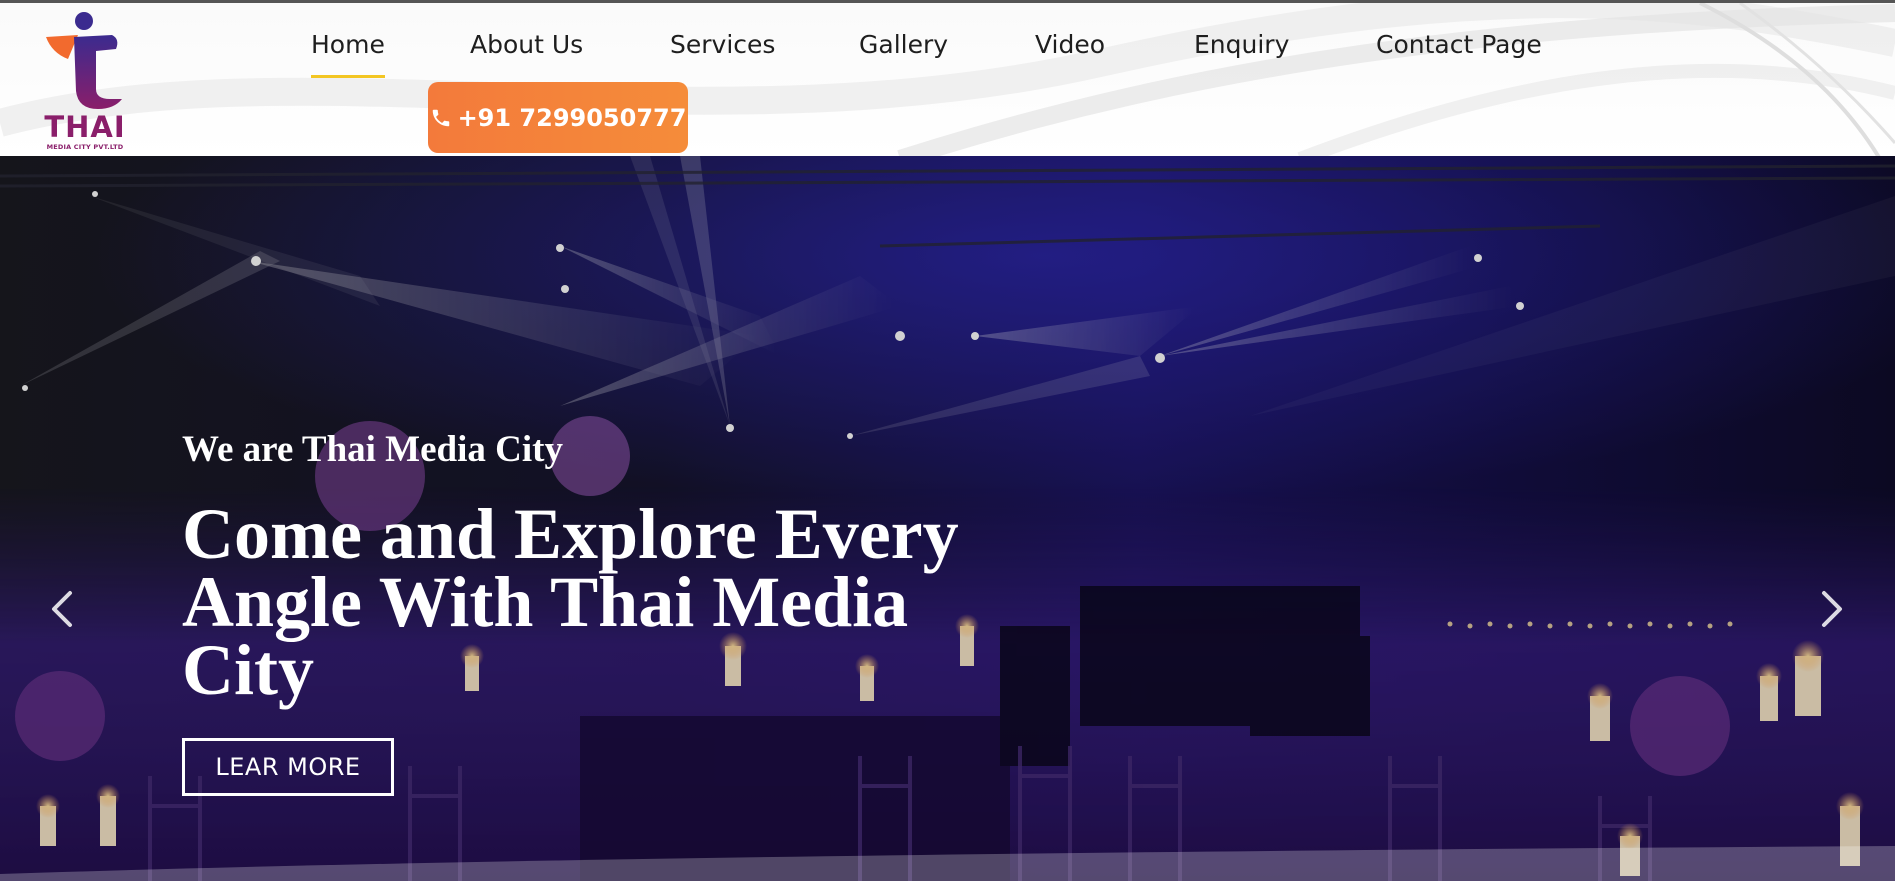  I want to click on slider-next-button, so click(1832, 609).